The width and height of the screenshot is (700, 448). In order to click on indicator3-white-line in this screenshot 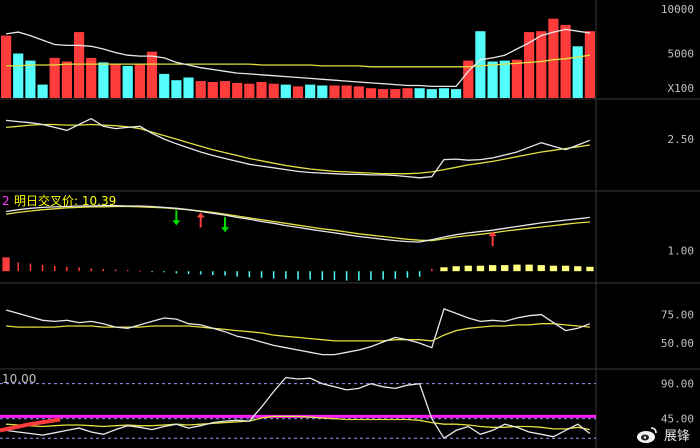, I will do `click(298, 223)`.